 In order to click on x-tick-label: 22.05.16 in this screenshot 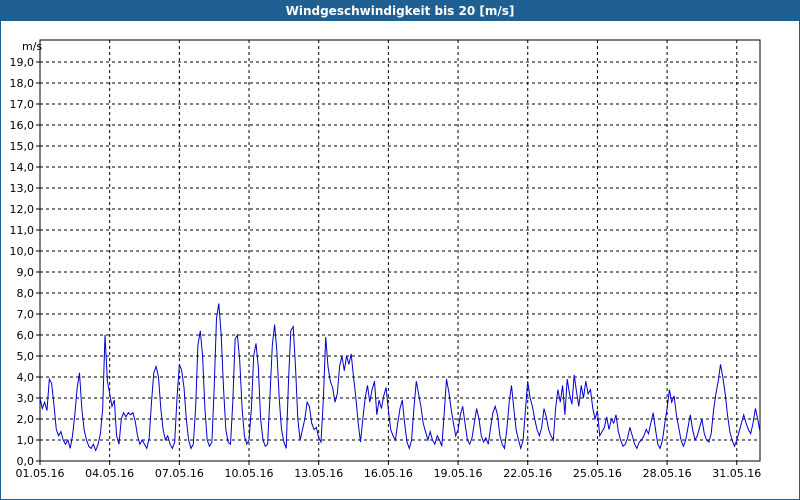, I will do `click(527, 473)`.